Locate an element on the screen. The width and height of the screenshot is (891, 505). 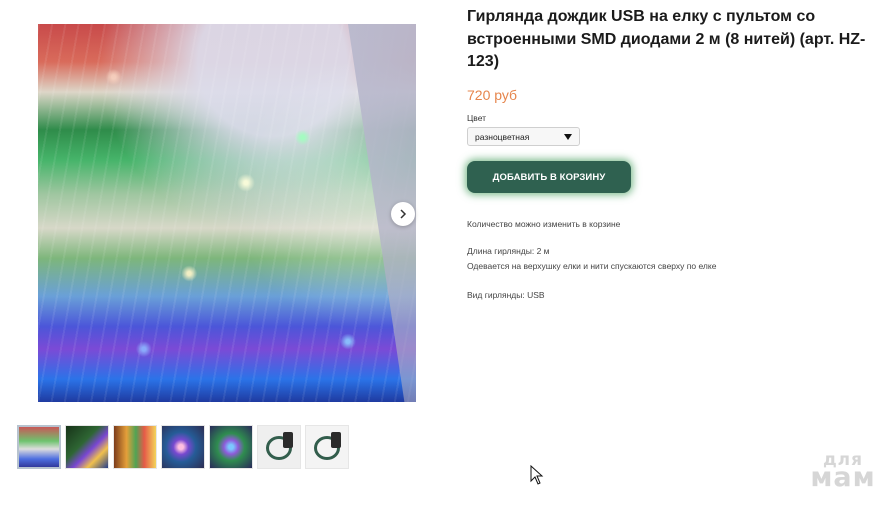
color-select: разноцветная is located at coordinates (523, 136).